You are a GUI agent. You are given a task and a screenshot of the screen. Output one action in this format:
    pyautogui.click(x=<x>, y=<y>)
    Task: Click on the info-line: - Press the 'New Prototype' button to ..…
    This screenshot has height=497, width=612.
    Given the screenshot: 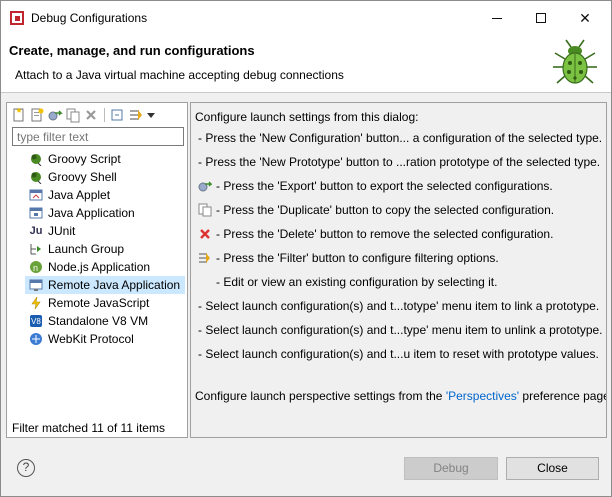 What is the action you would take?
    pyautogui.click(x=399, y=162)
    